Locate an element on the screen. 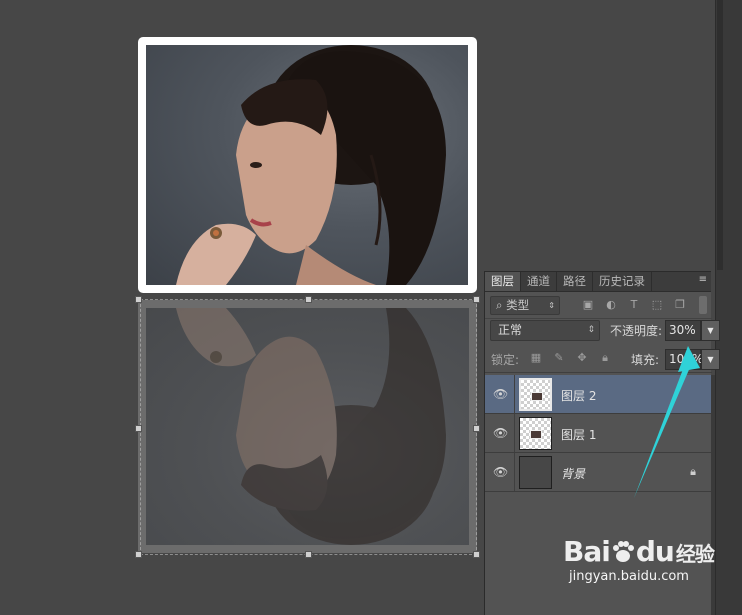 The image size is (742, 615). tab-layers: 图层 is located at coordinates (503, 281).